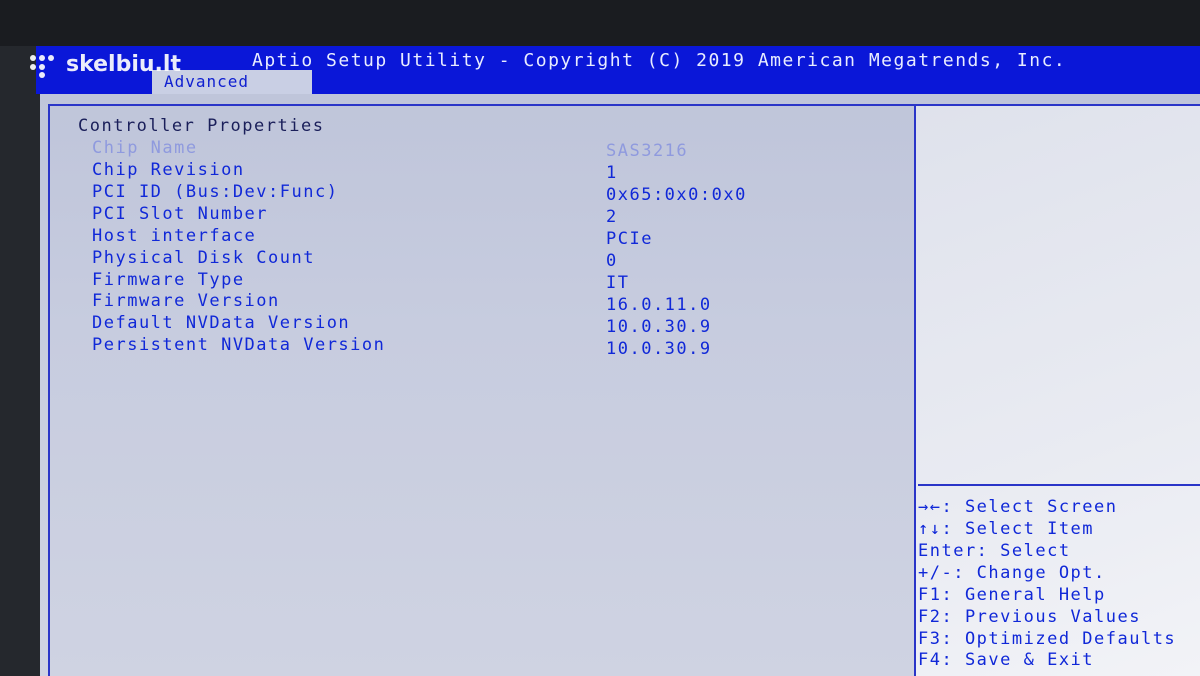 This screenshot has height=676, width=1200. What do you see at coordinates (1012, 573) in the screenshot?
I see `help-change-opt: +/-: Change Opt.` at bounding box center [1012, 573].